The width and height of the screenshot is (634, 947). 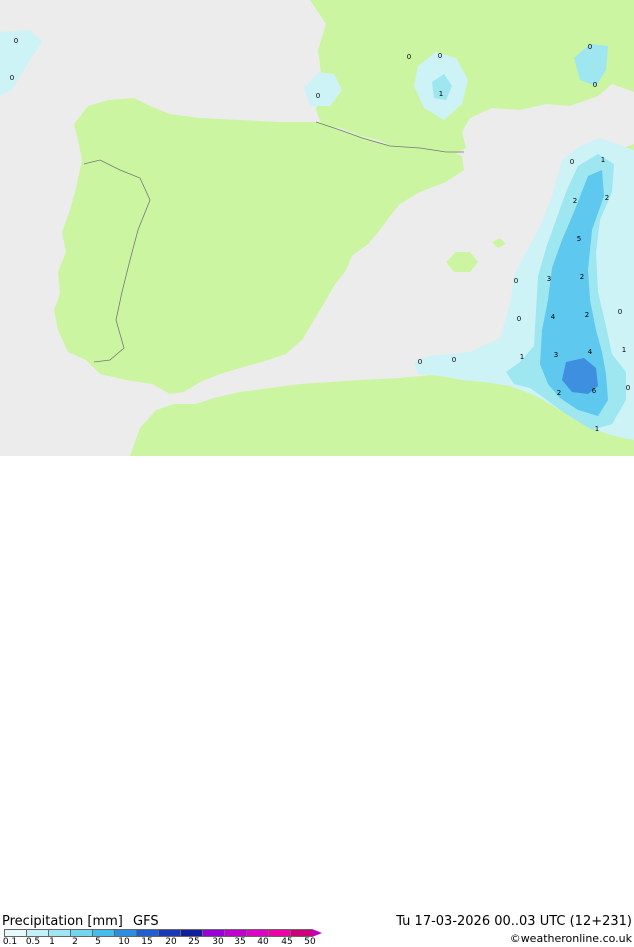 I want to click on color-scale-label: 0.5, so click(x=33, y=942).